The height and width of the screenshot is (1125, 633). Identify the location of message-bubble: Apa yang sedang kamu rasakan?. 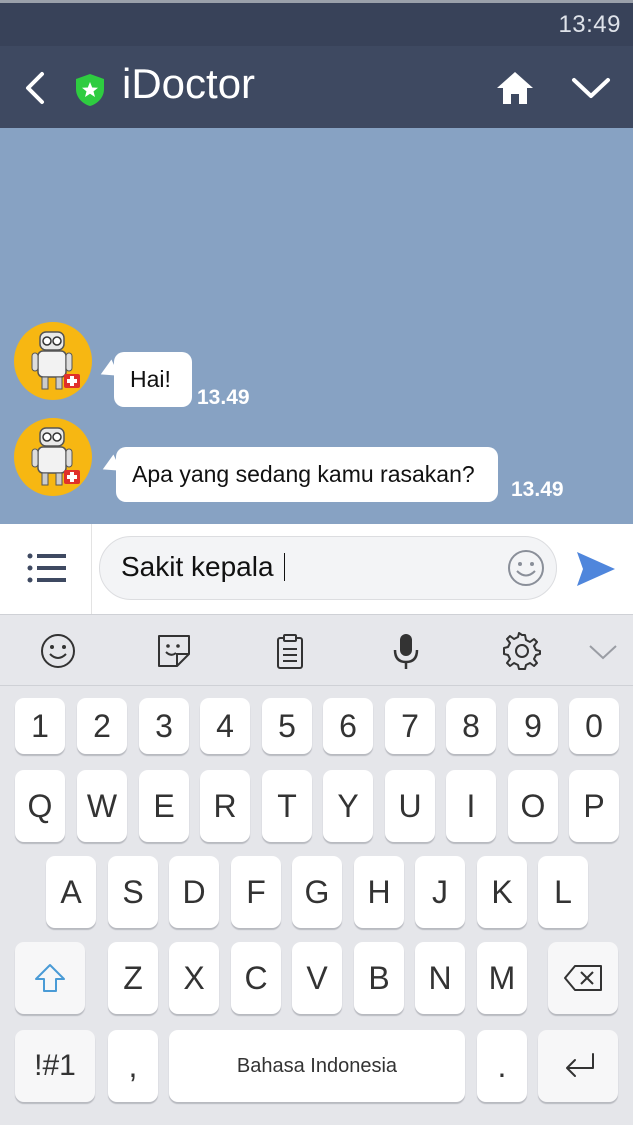
(298, 474).